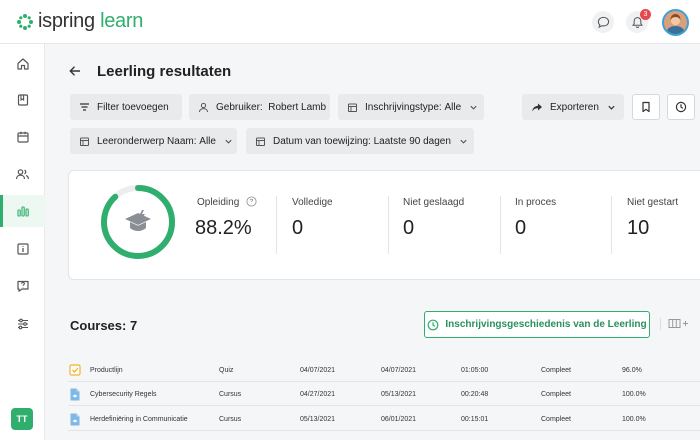 The width and height of the screenshot is (700, 440). Describe the element at coordinates (318, 419) in the screenshot. I see `assigned-date: 05/13/2021` at that location.